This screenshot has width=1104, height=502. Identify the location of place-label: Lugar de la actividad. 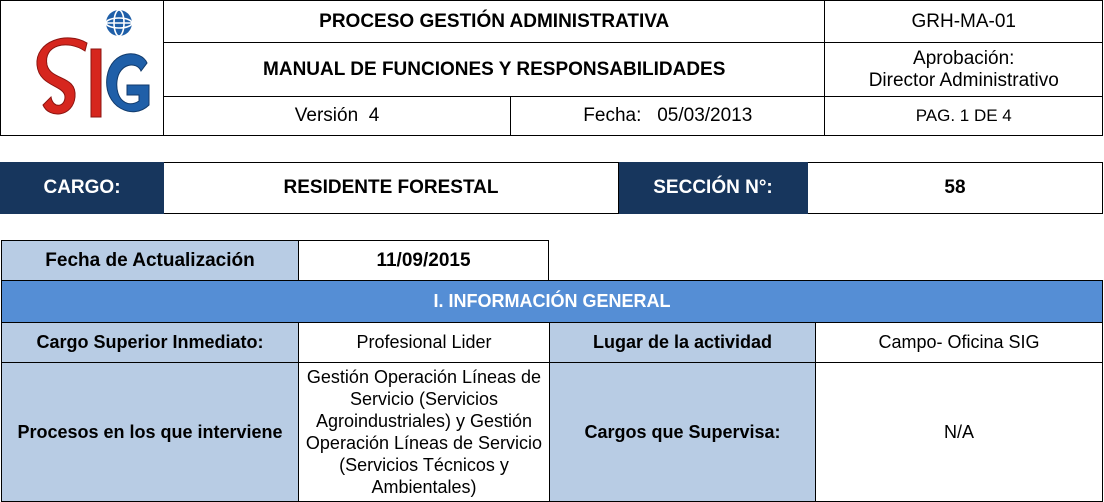
(682, 342).